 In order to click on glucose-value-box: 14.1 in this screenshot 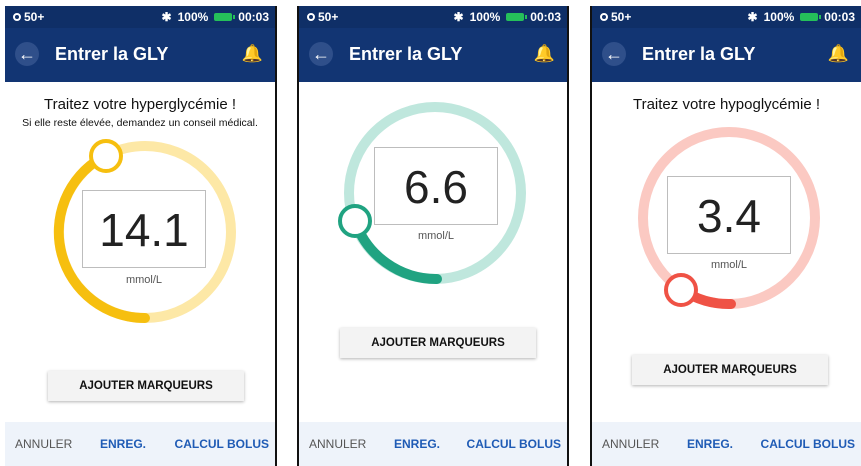, I will do `click(144, 229)`.